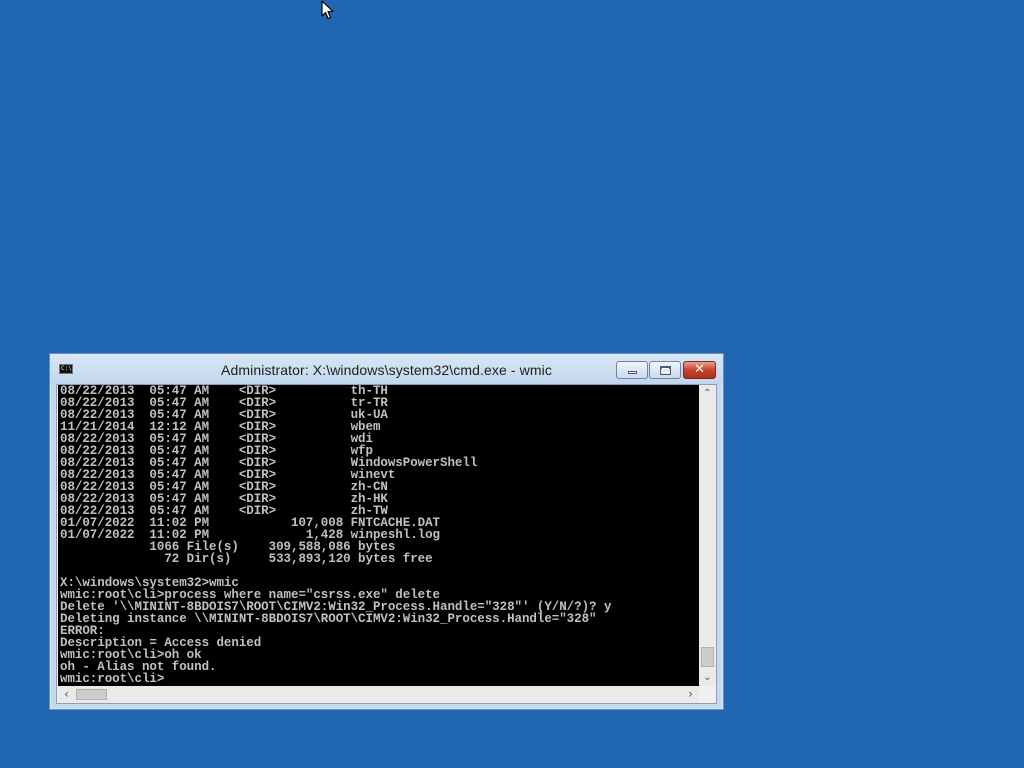 The height and width of the screenshot is (768, 1024). Describe the element at coordinates (112, 679) in the screenshot. I see `console-line: wmic:root\cli>` at that location.